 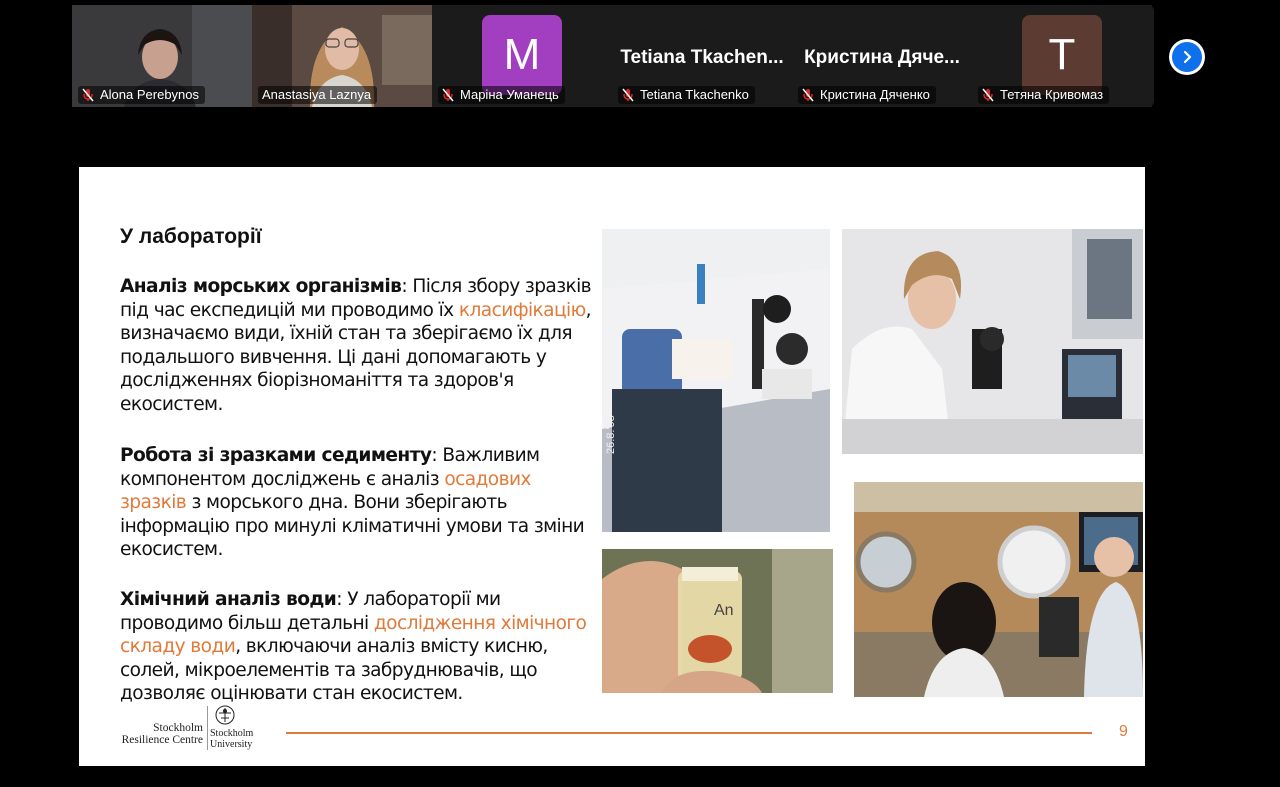 I want to click on participant-tile-tetiana-kryvomaz: T Тетяна Кривомаз, so click(x=1062, y=56).